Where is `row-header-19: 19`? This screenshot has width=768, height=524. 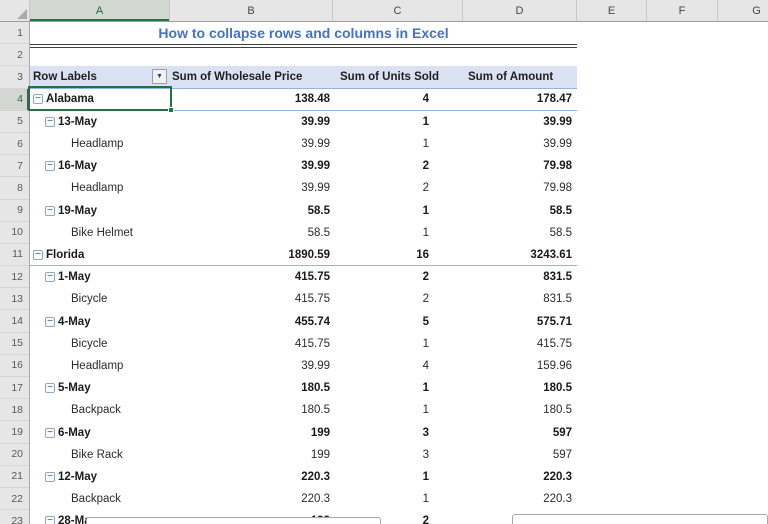
row-header-19: 19 is located at coordinates (14, 432).